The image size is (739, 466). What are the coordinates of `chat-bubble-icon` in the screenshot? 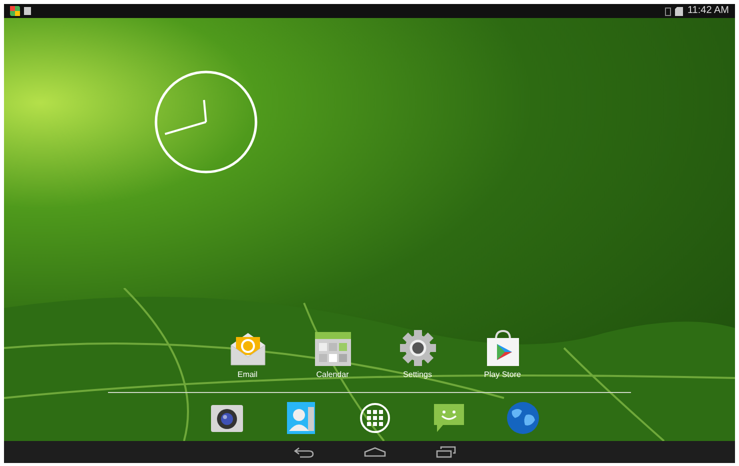 It's located at (449, 418).